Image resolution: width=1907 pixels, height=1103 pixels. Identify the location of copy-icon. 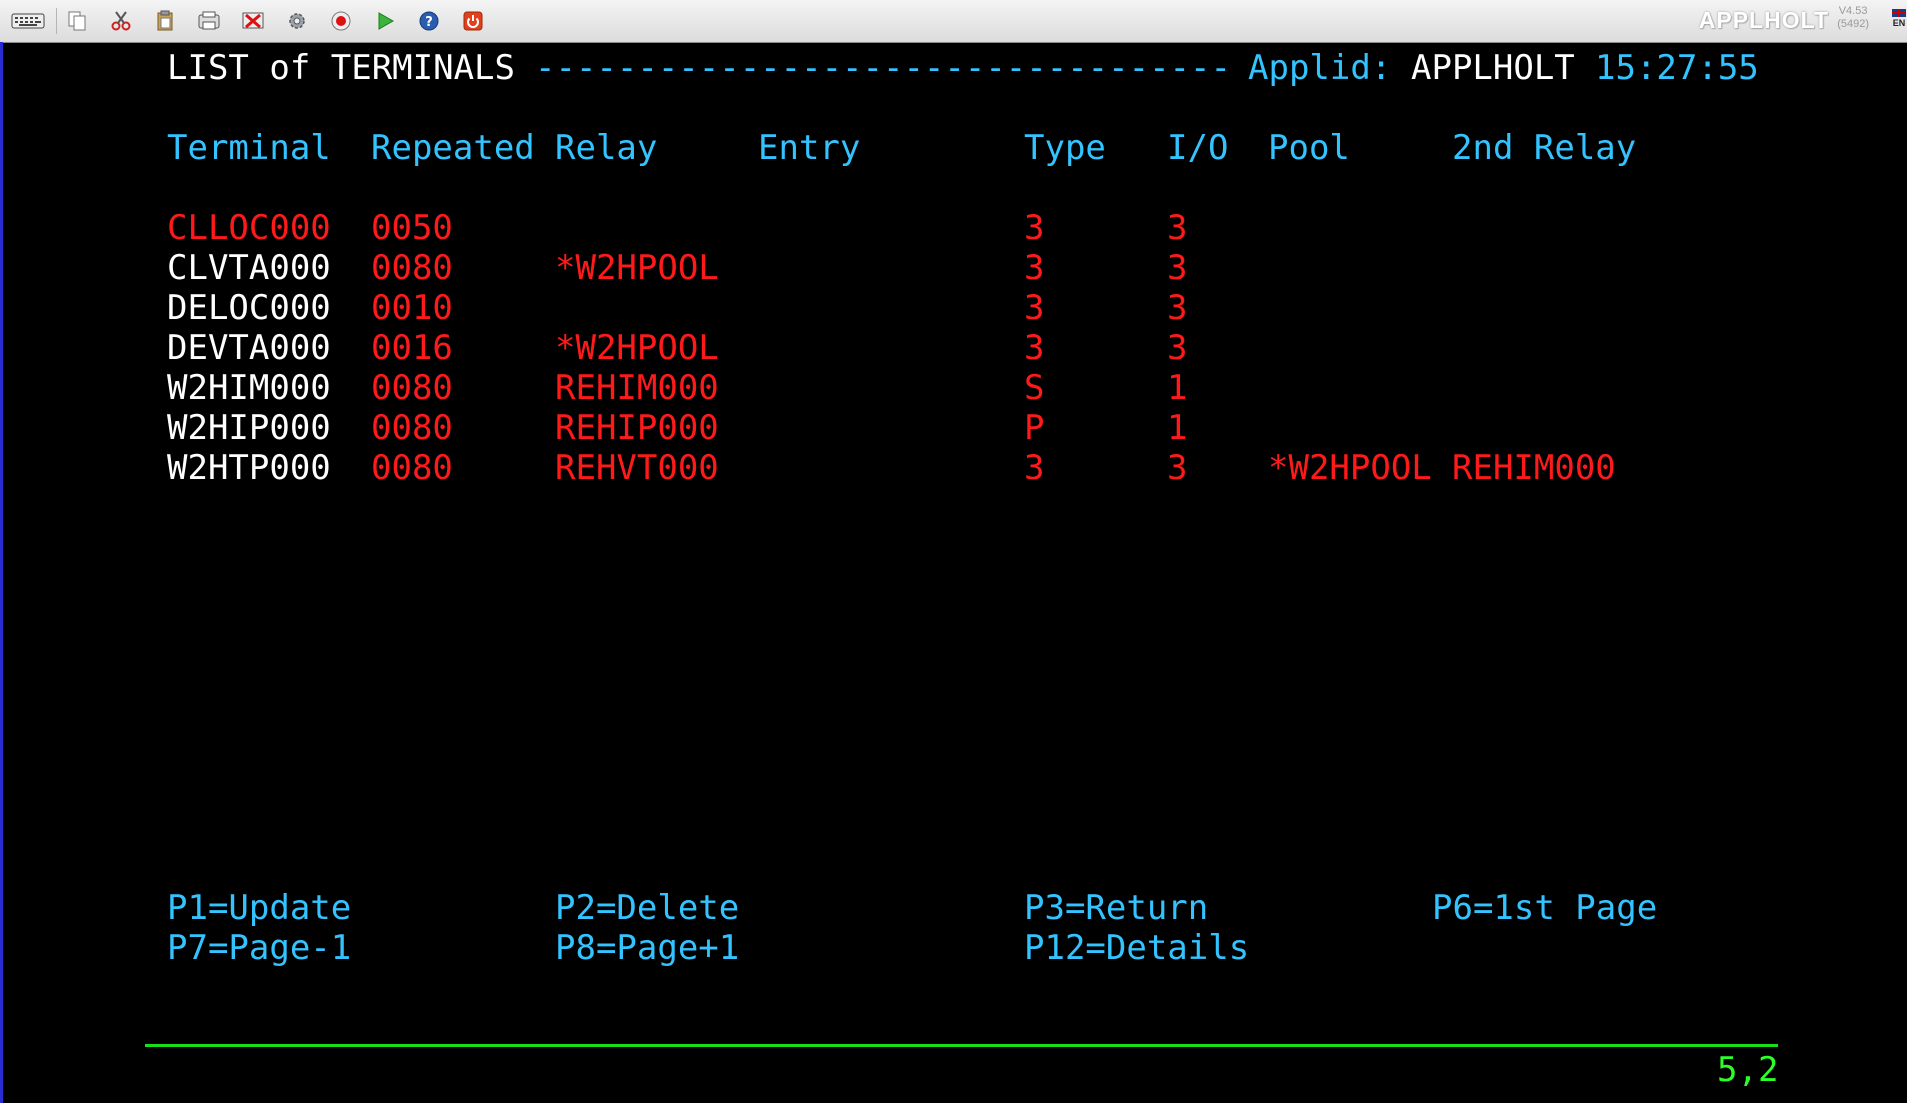
(77, 21).